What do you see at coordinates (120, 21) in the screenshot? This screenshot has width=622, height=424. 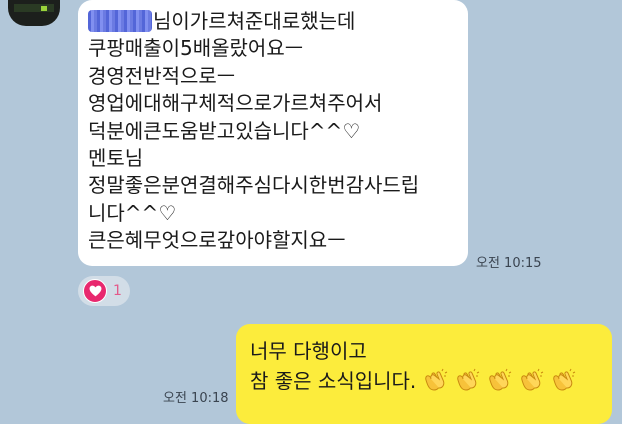 I see `redacted-name` at bounding box center [120, 21].